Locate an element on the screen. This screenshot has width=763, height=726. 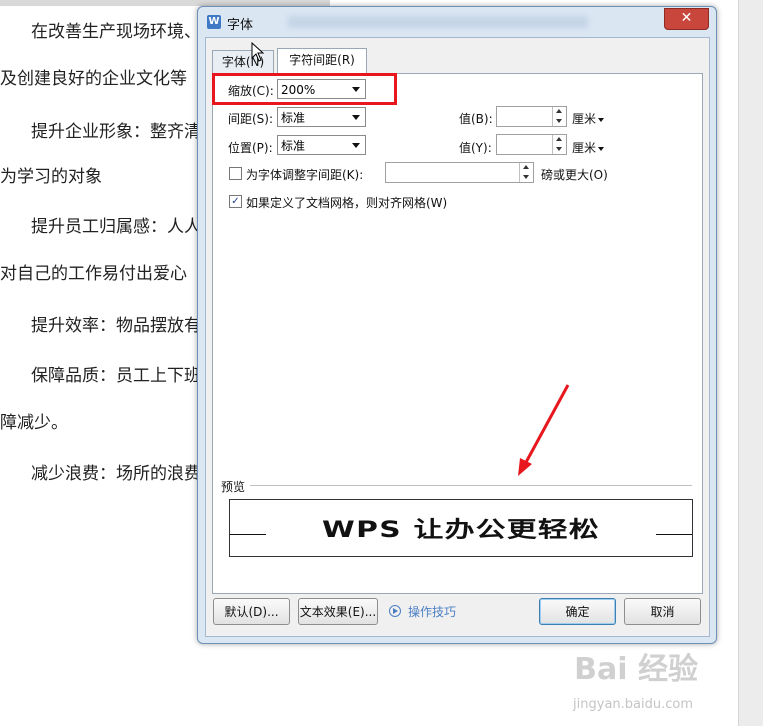
blurred-background-text is located at coordinates (438, 22).